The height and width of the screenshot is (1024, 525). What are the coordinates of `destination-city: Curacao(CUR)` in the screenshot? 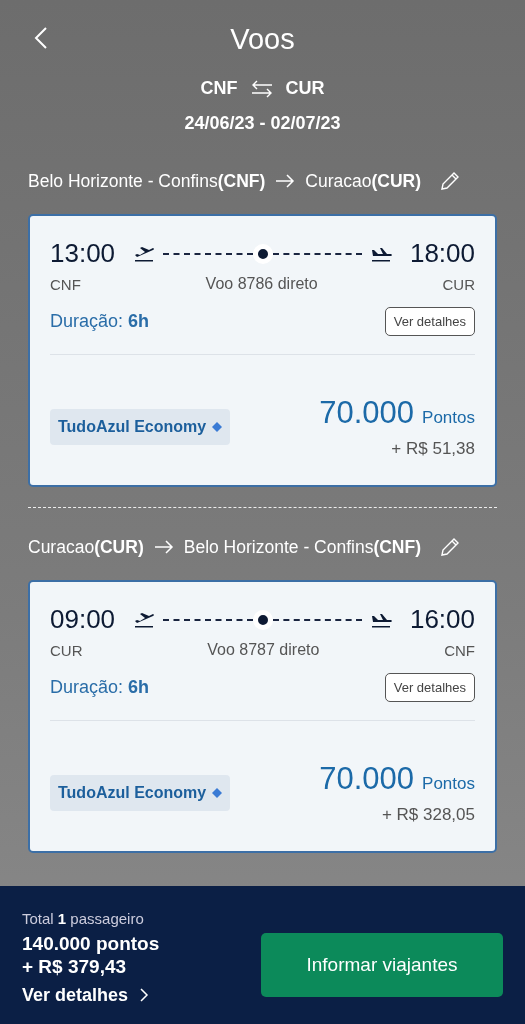 It's located at (363, 181).